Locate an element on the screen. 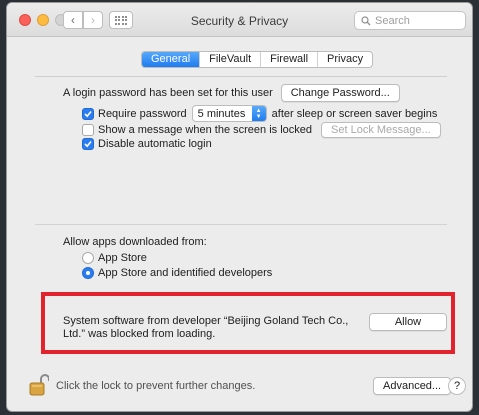  password-delay-value: 5 minutes is located at coordinates (221, 113).